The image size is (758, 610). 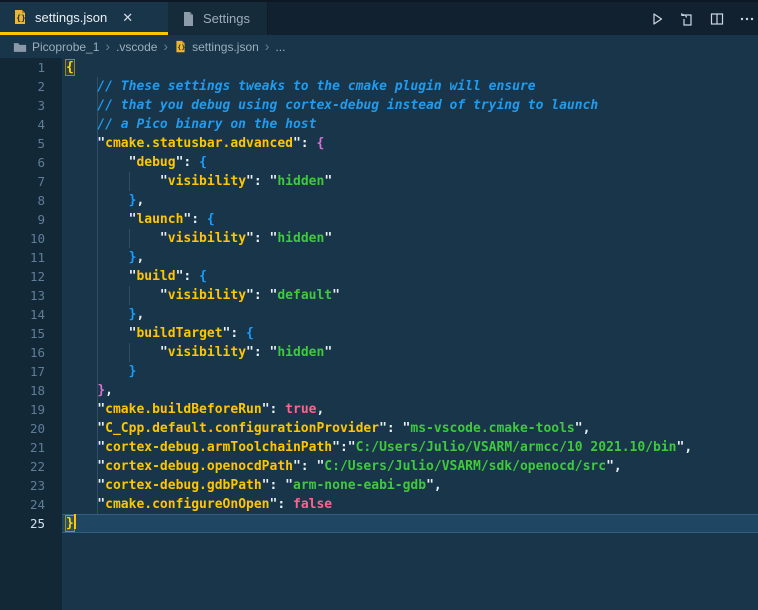 I want to click on code-line: 17 }, so click(x=379, y=371).